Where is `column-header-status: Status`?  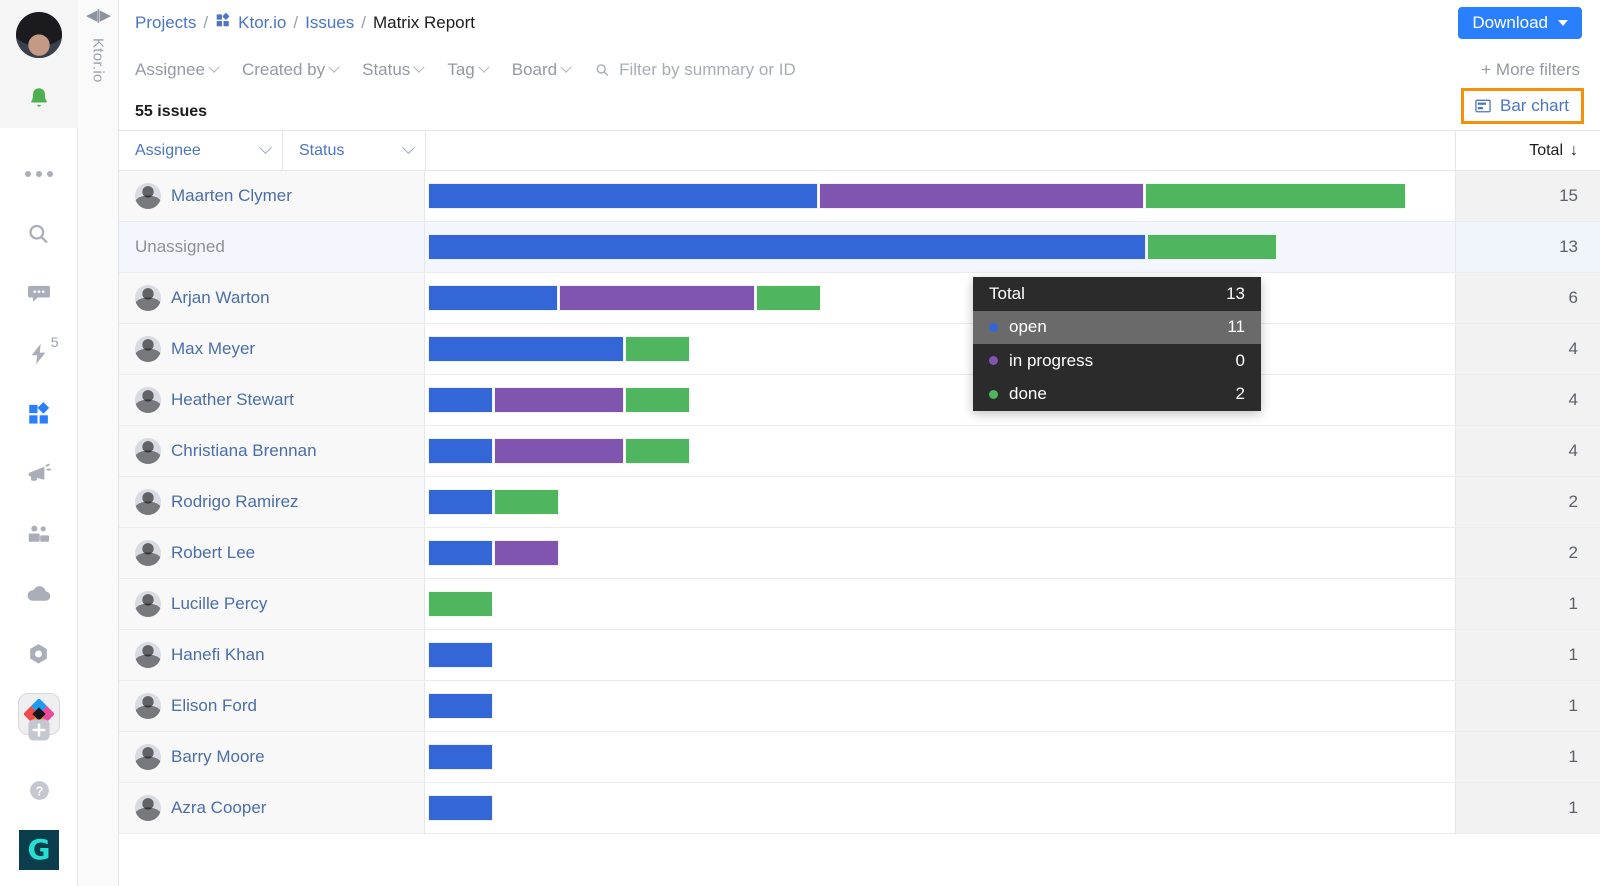
column-header-status: Status is located at coordinates (353, 150).